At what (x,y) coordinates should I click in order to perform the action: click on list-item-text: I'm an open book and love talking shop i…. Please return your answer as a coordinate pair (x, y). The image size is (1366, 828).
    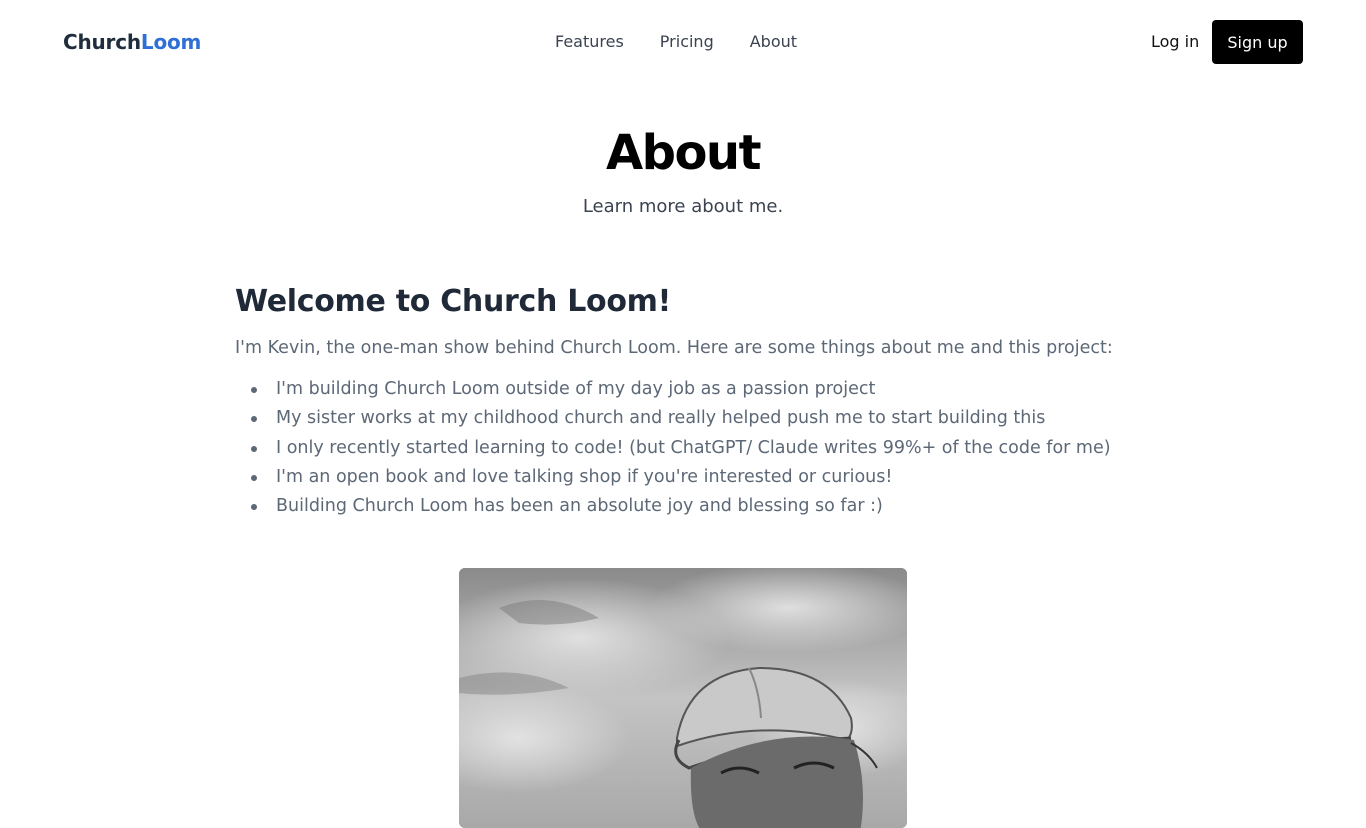
    Looking at the image, I should click on (584, 476).